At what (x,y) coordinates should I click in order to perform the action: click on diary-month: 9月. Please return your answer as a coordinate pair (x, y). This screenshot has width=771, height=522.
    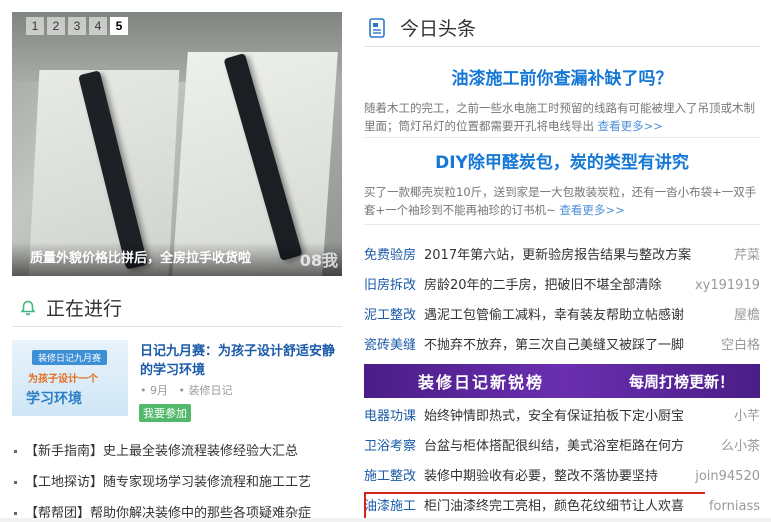
    Looking at the image, I should click on (159, 390).